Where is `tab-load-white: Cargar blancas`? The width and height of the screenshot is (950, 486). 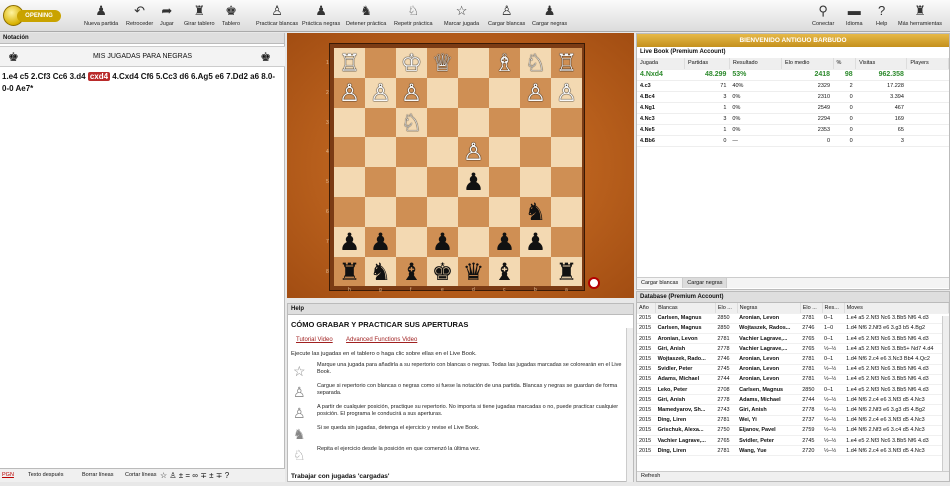
tab-load-white: Cargar blancas is located at coordinates (660, 283).